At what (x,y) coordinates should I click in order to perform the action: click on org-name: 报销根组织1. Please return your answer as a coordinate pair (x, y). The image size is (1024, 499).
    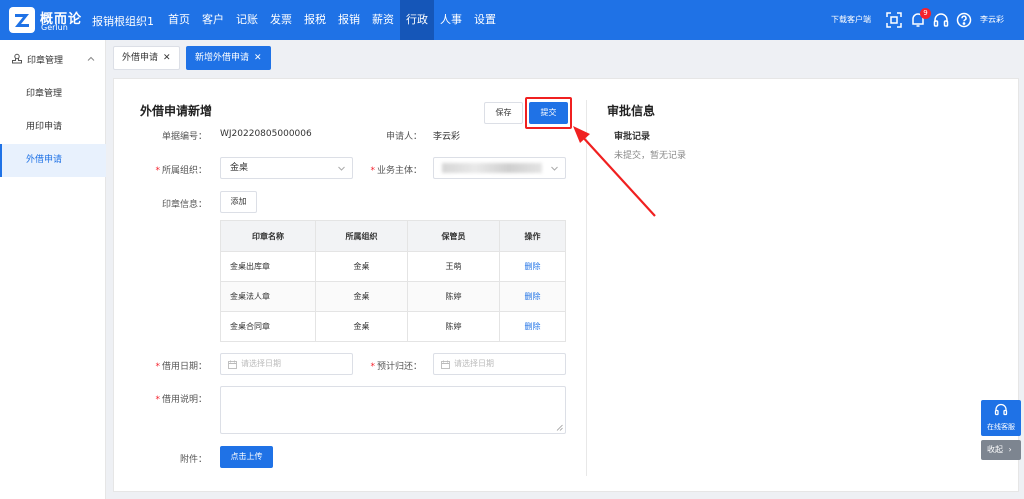
    Looking at the image, I should click on (123, 21).